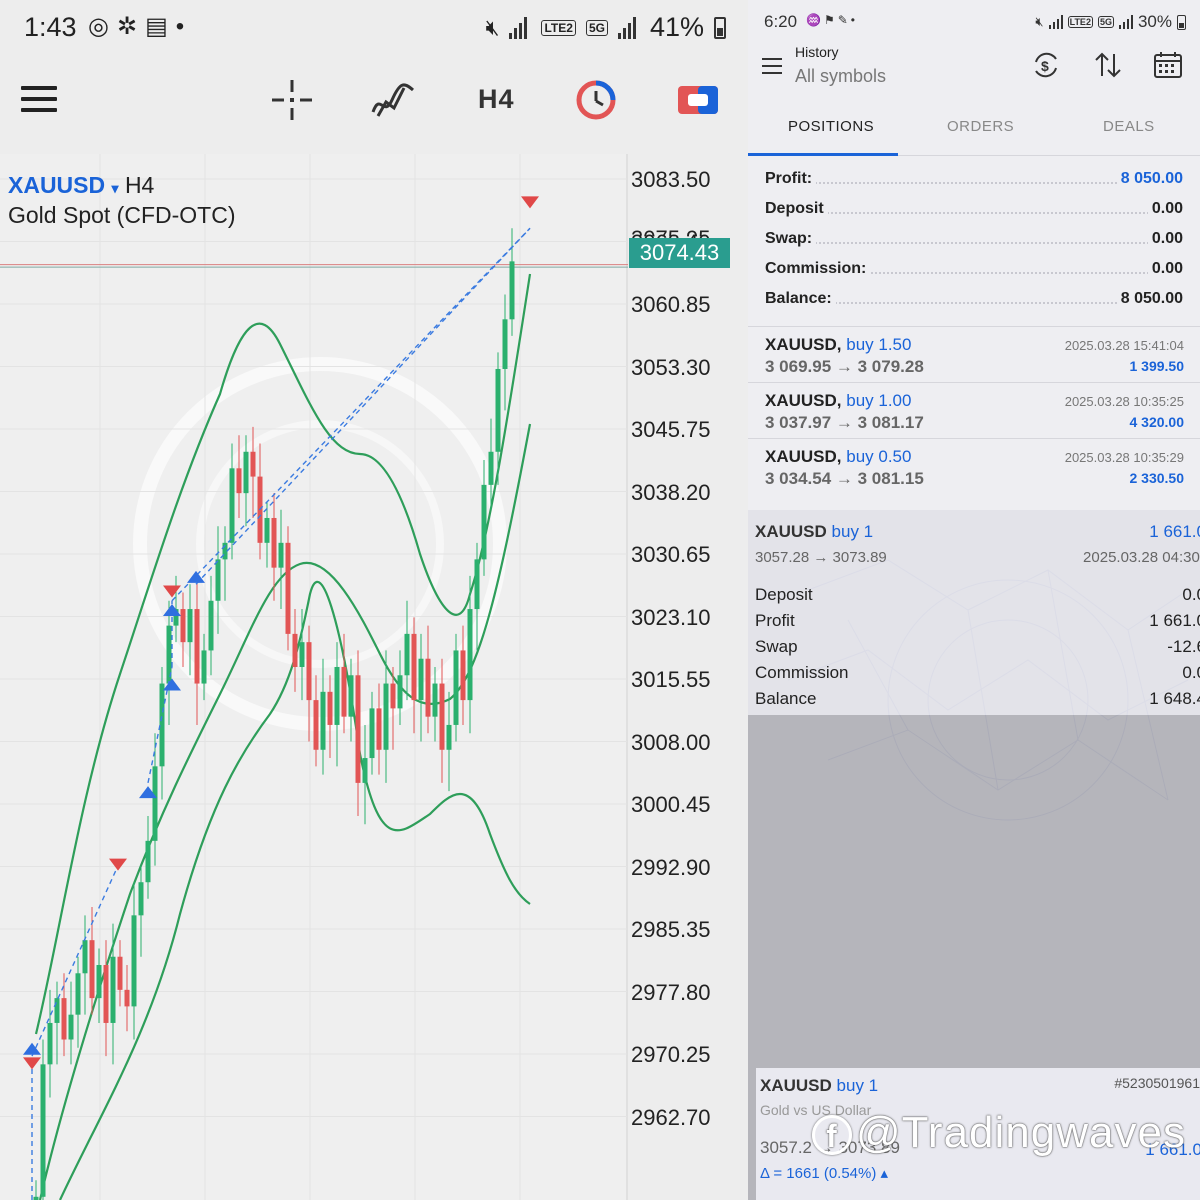 The image size is (1200, 1200). Describe the element at coordinates (671, 992) in the screenshot. I see `price-tick-label: 2977.80` at that location.